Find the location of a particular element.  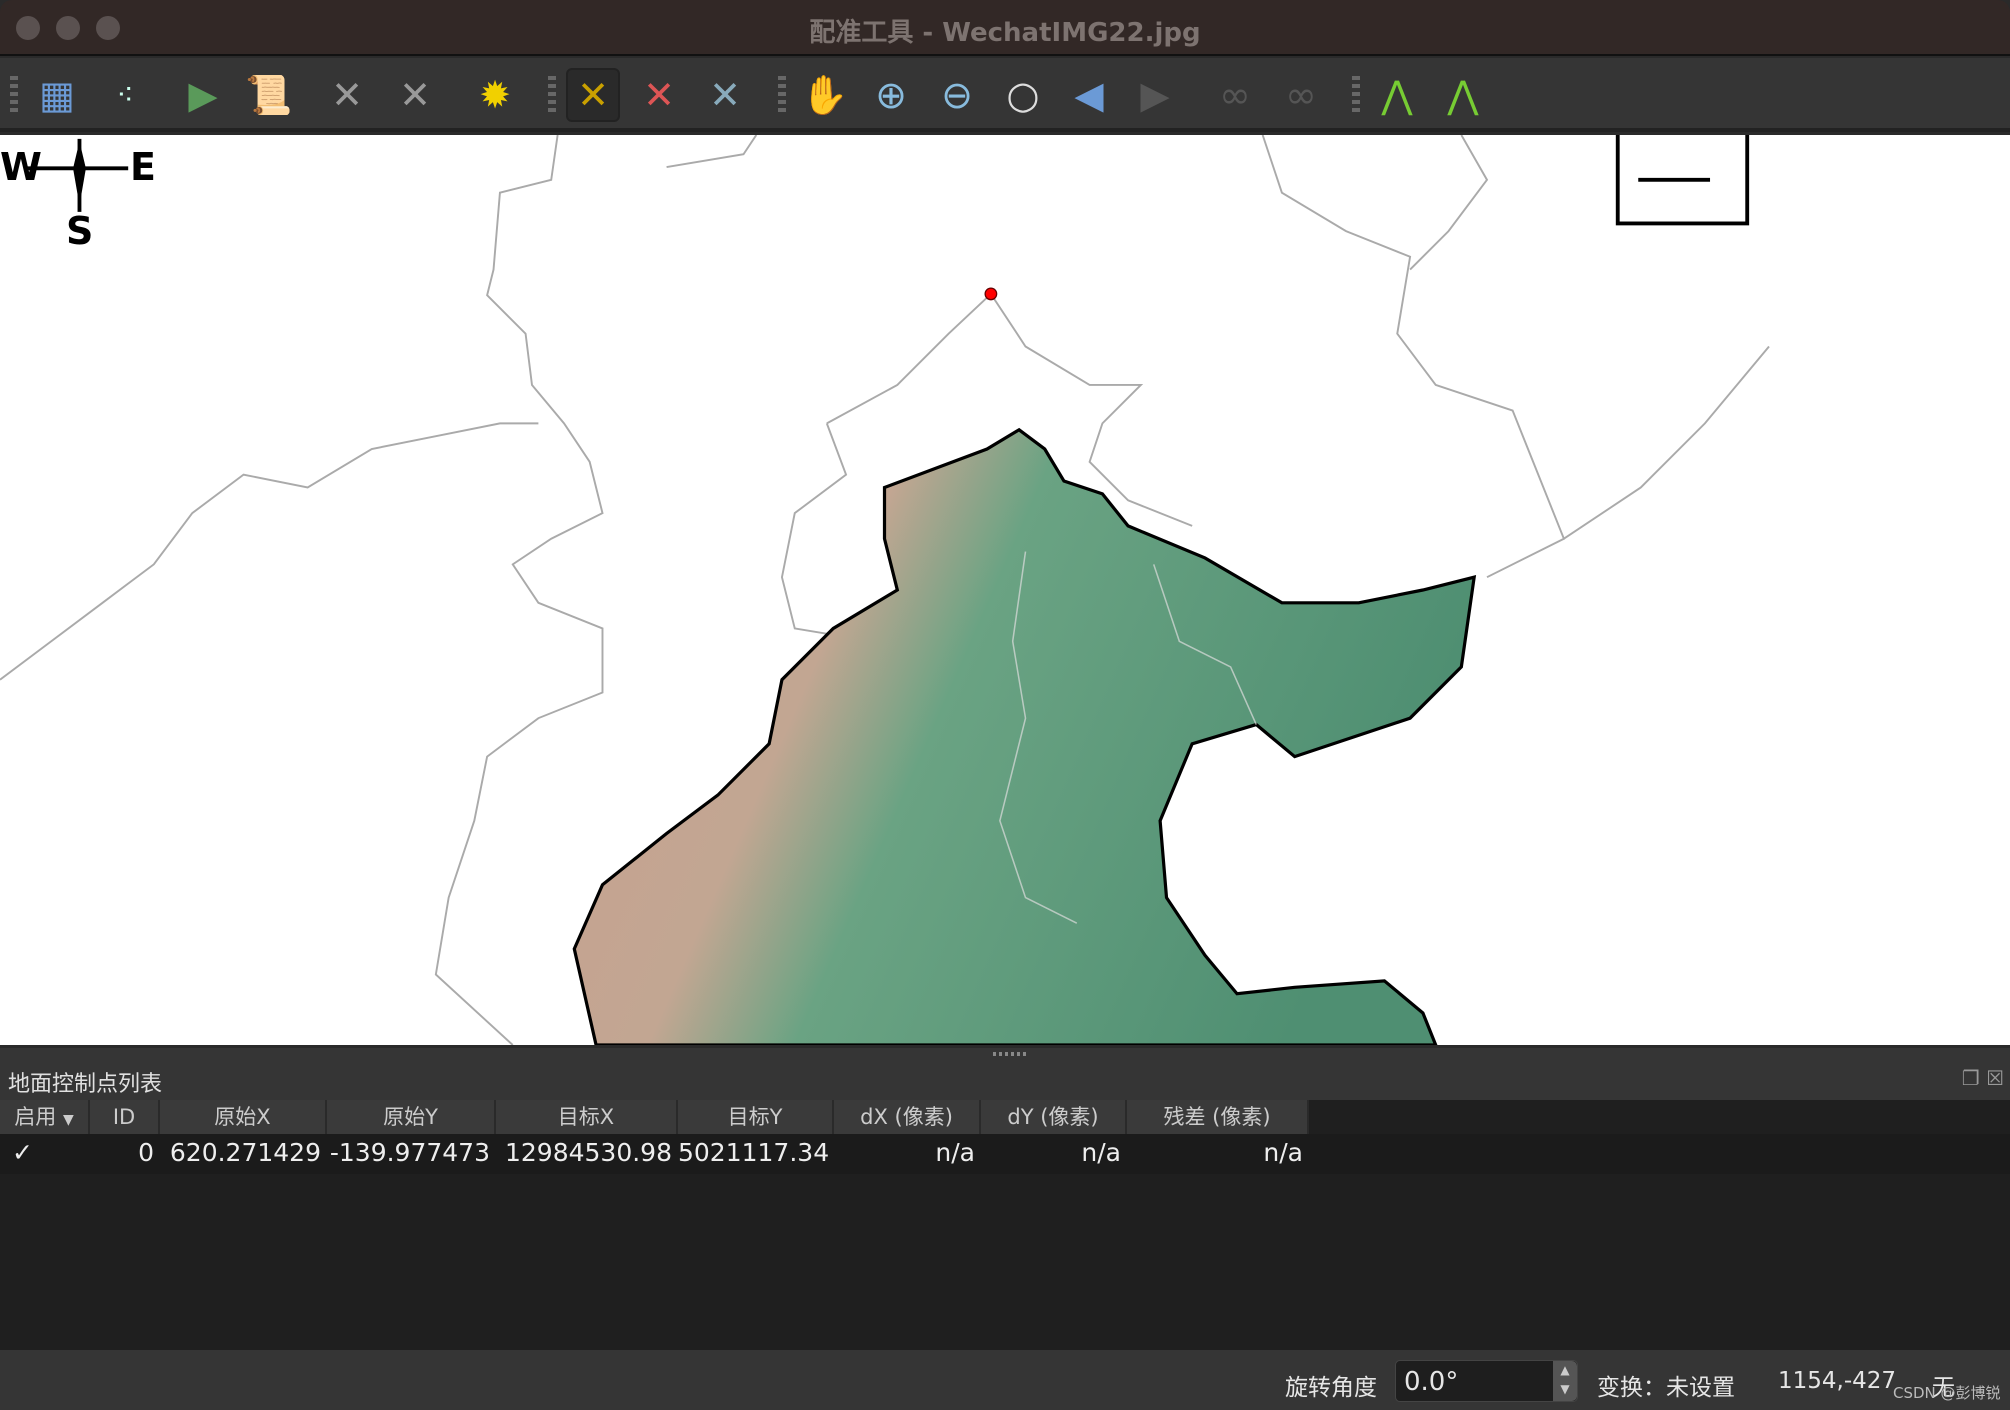

zoom-next-button: ▶ is located at coordinates (1155, 95).